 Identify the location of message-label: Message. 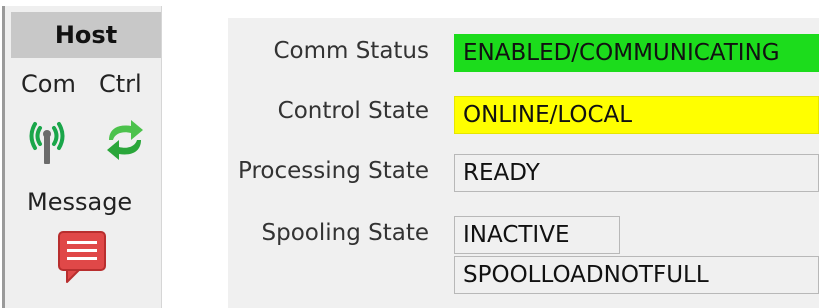
(80, 202).